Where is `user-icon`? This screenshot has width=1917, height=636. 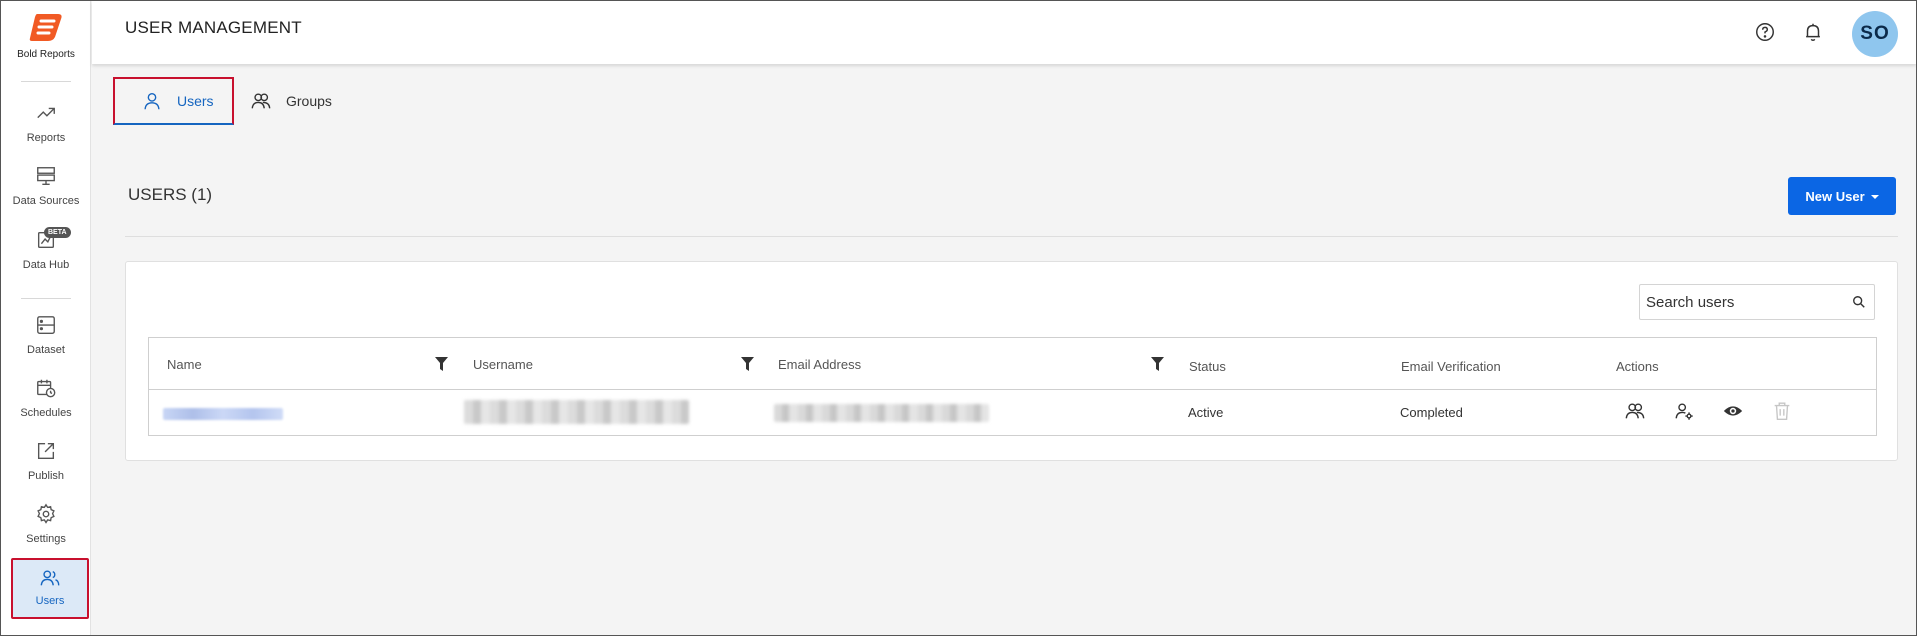 user-icon is located at coordinates (152, 101).